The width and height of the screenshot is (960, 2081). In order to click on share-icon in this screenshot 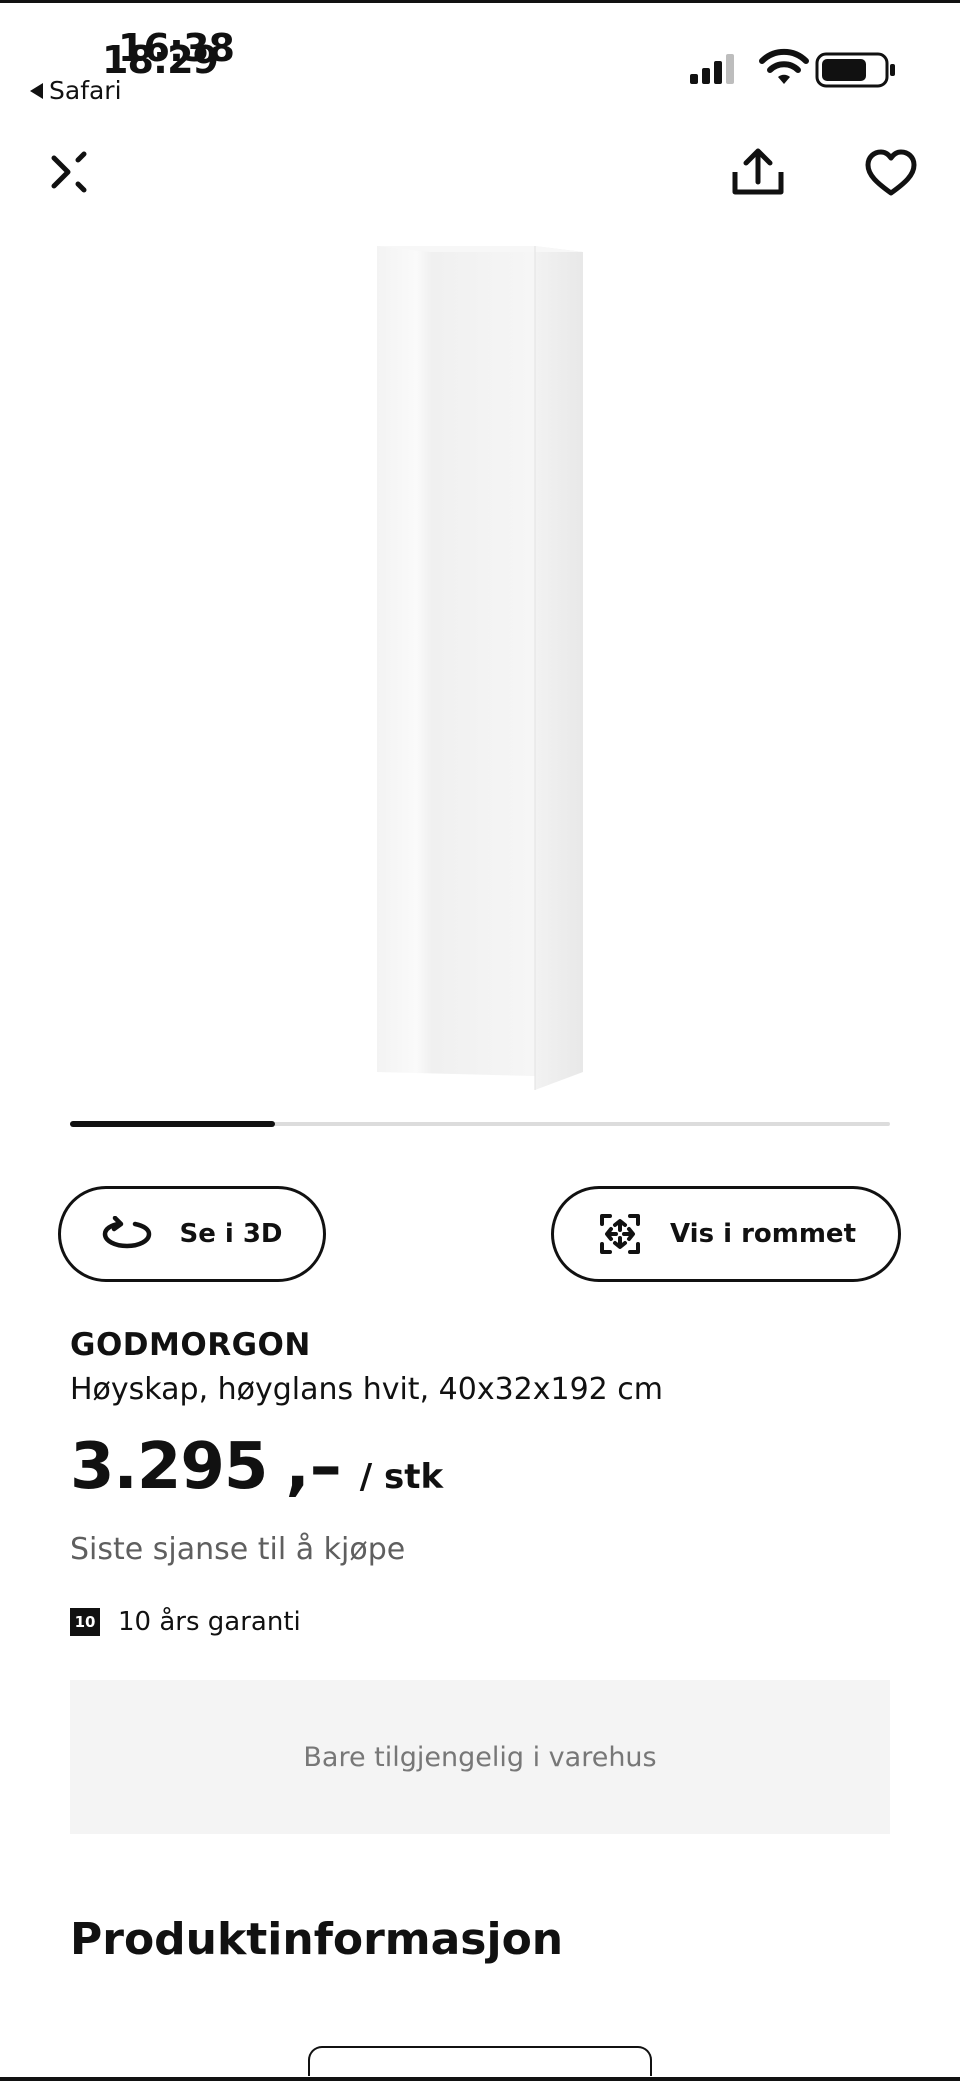, I will do `click(758, 171)`.